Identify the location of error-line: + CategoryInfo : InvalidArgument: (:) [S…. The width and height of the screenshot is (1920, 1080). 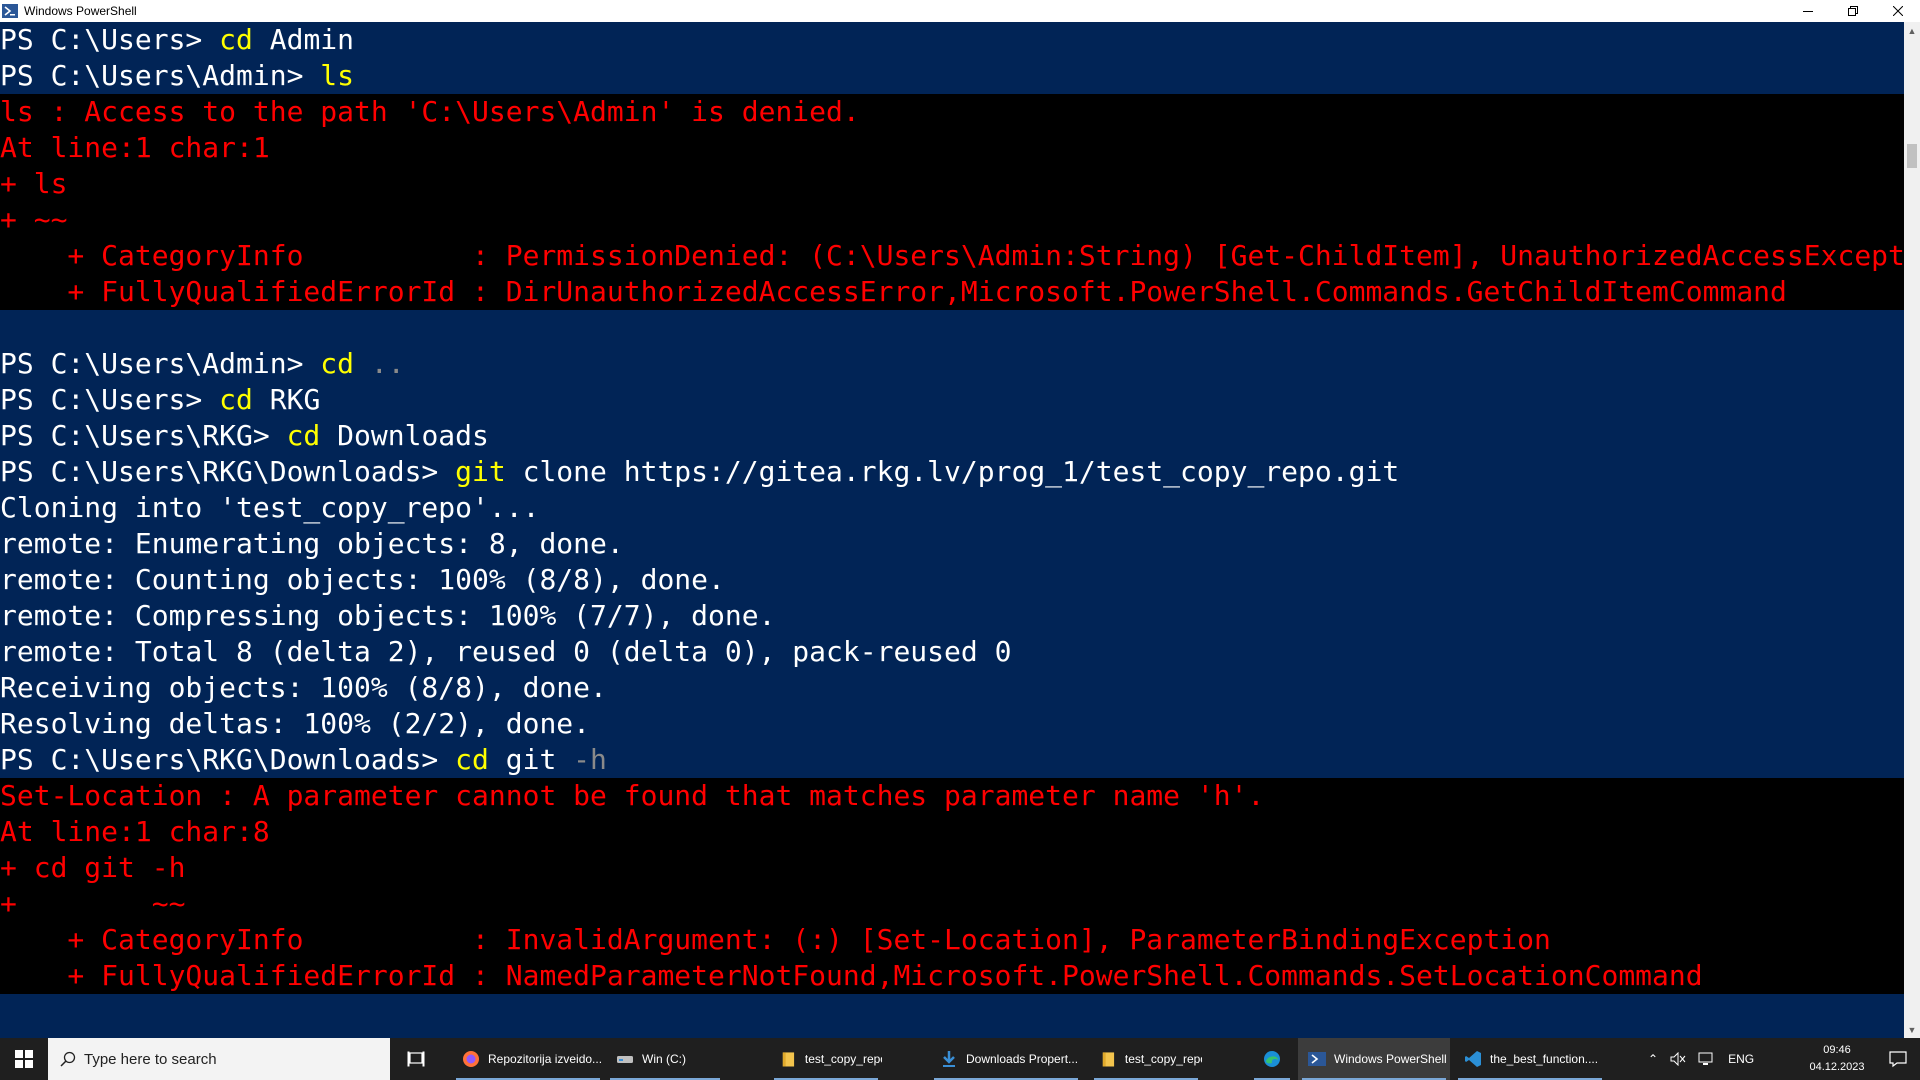
(952, 940).